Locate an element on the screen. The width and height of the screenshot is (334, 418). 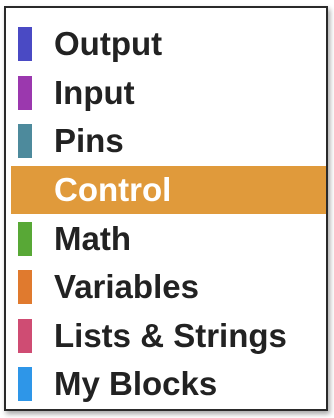
category-label: Lists & Strings is located at coordinates (170, 335).